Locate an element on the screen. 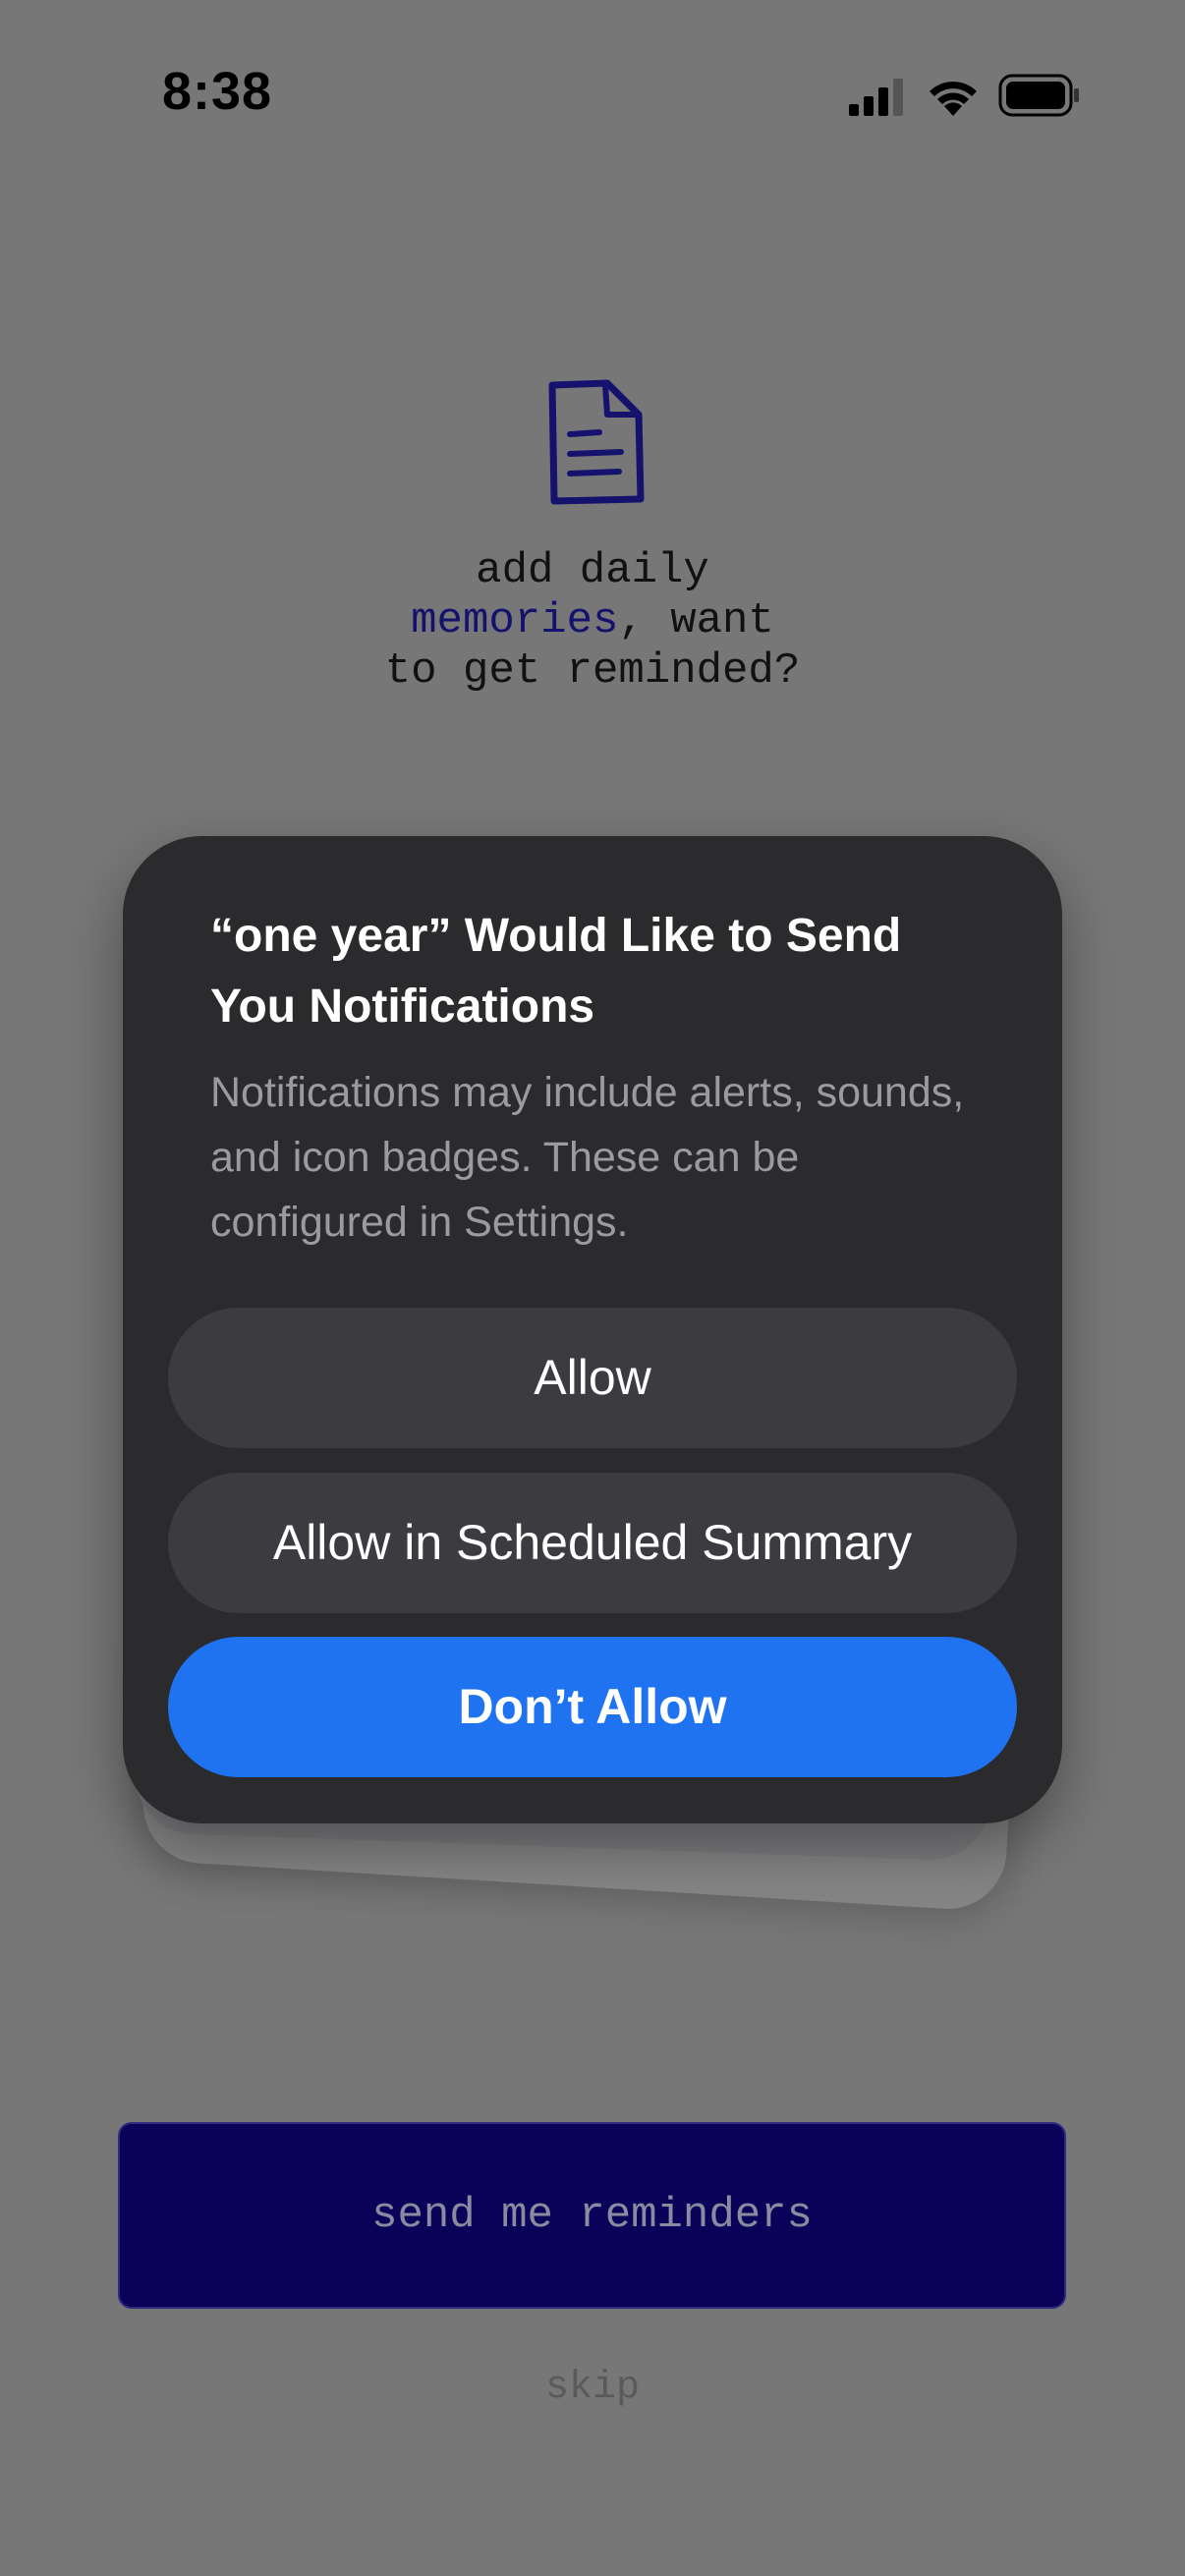 This screenshot has width=1185, height=2576. skip-link: skip is located at coordinates (592, 2388).